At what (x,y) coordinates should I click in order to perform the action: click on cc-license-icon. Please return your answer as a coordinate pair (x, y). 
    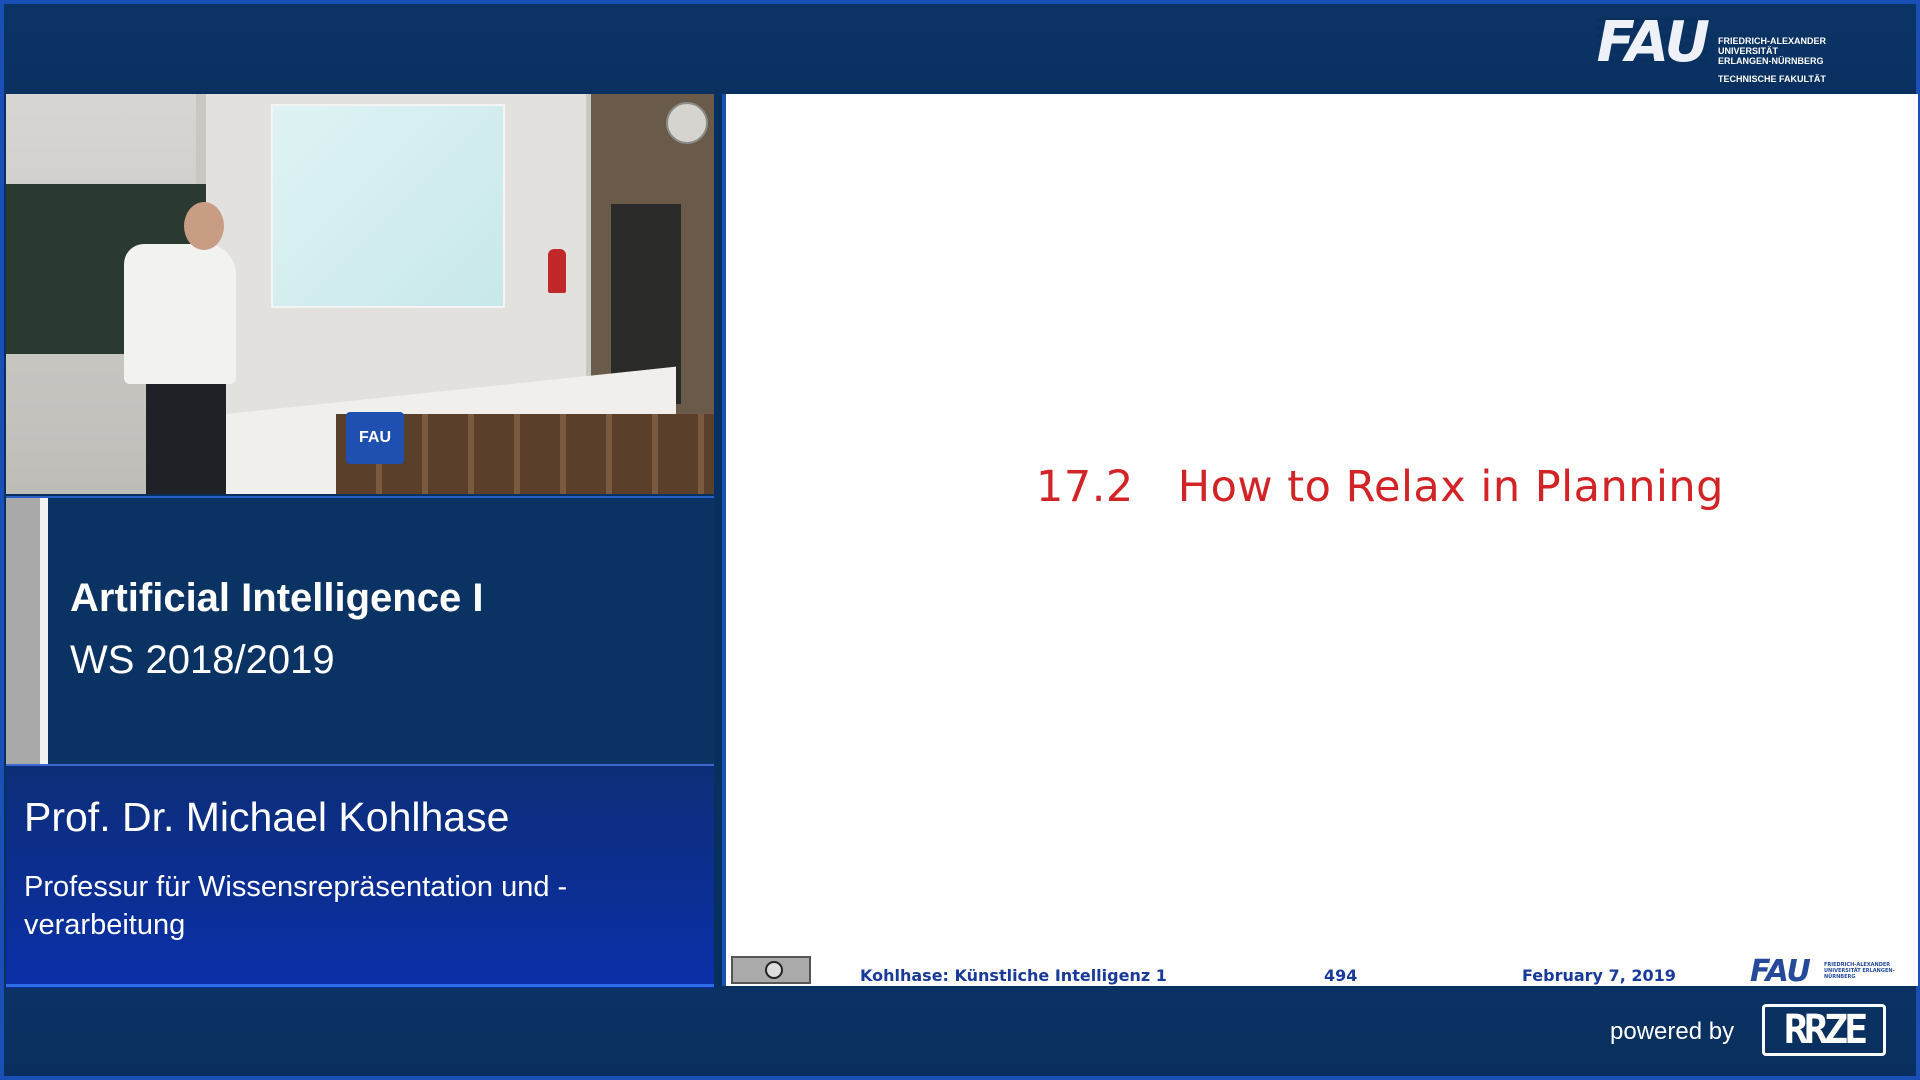
    Looking at the image, I should click on (771, 970).